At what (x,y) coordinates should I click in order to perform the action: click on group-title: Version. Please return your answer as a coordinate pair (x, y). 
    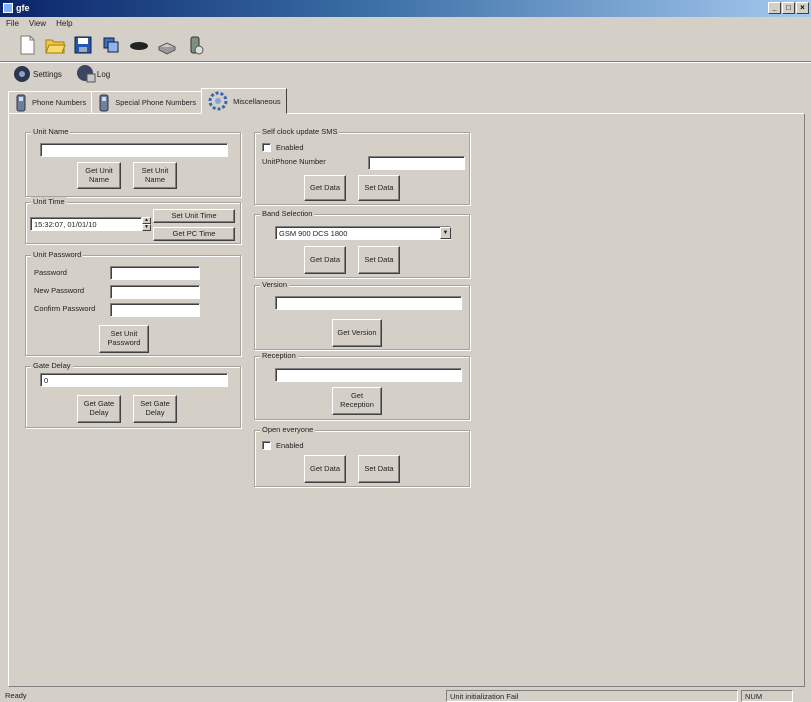
    Looking at the image, I should click on (275, 284).